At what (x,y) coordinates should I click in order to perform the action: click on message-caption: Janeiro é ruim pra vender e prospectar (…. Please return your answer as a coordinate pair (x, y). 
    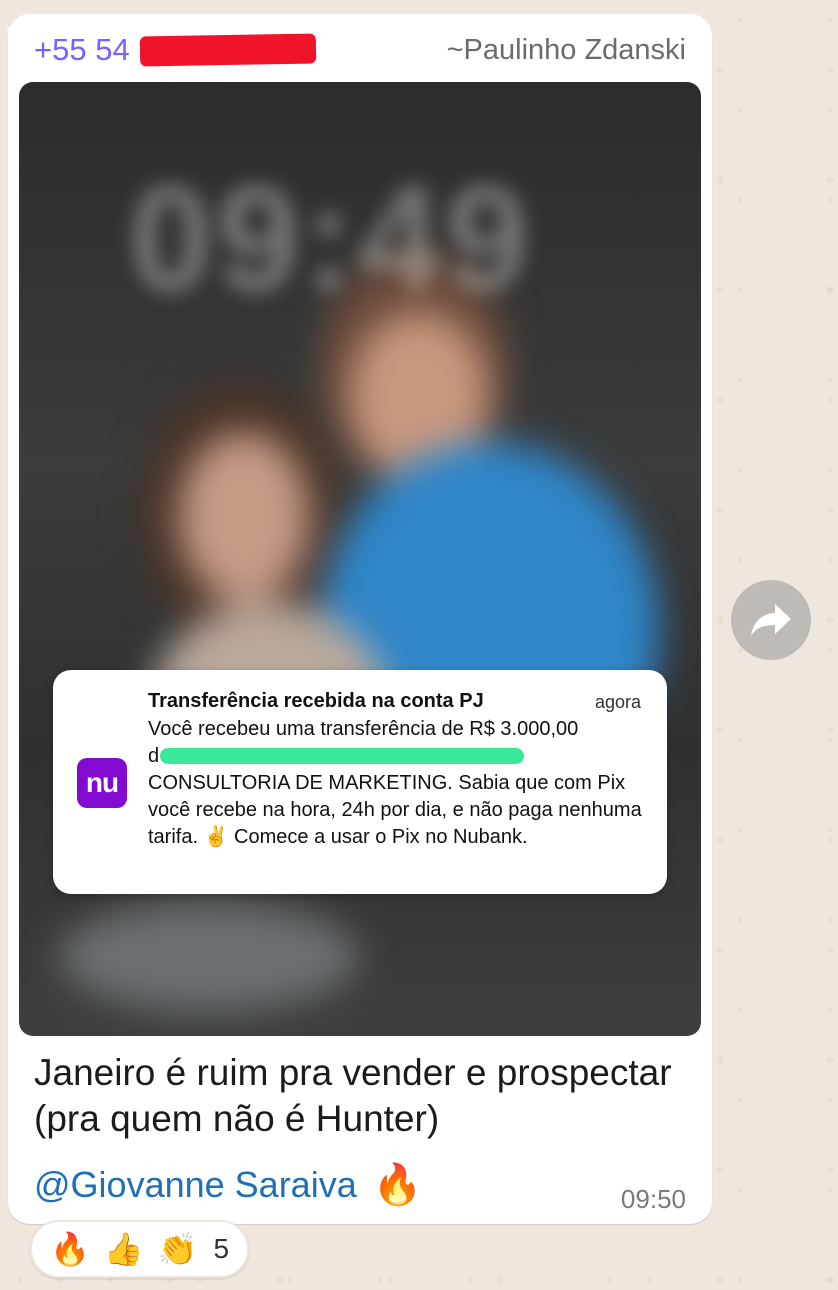
    Looking at the image, I should click on (353, 1095).